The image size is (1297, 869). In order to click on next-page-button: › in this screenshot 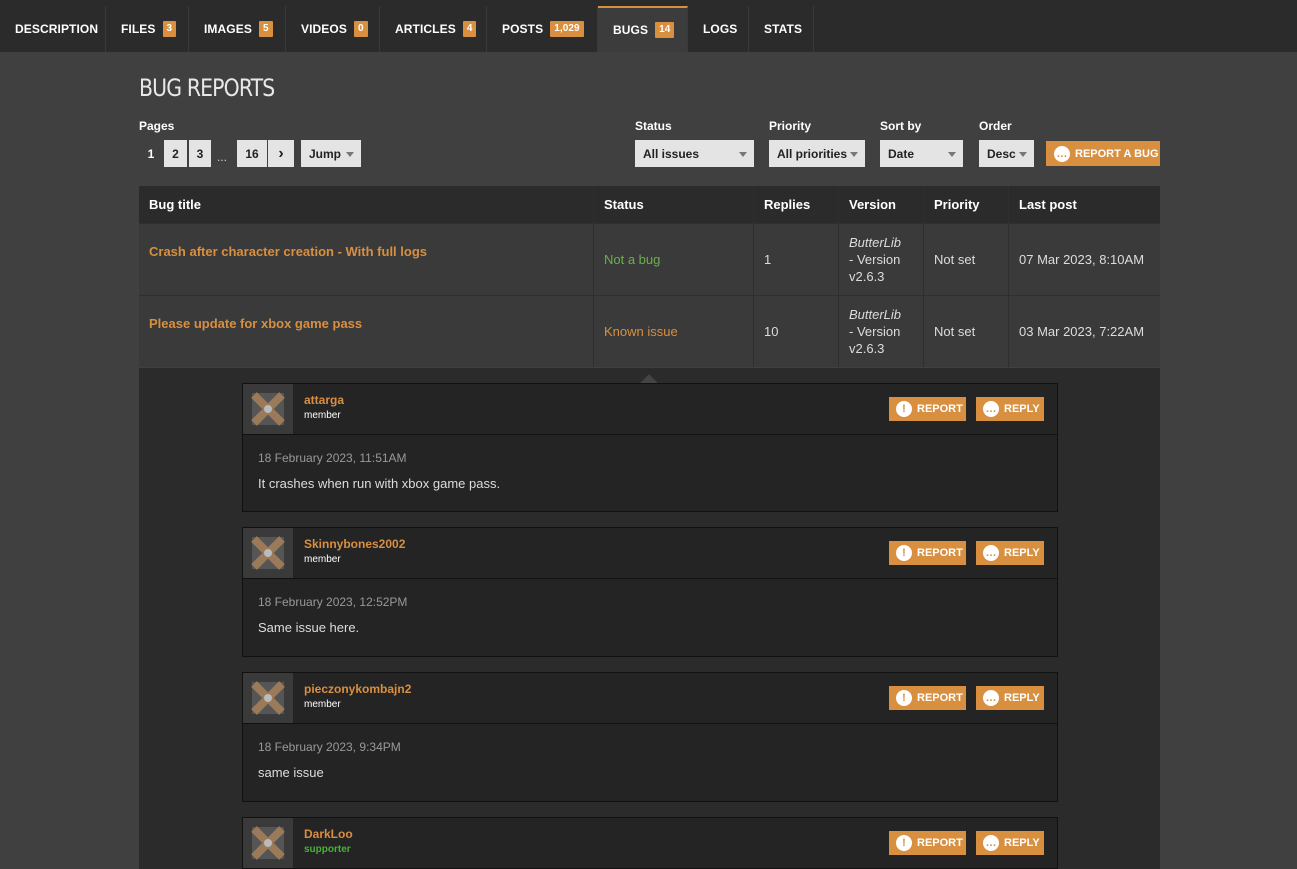, I will do `click(281, 153)`.